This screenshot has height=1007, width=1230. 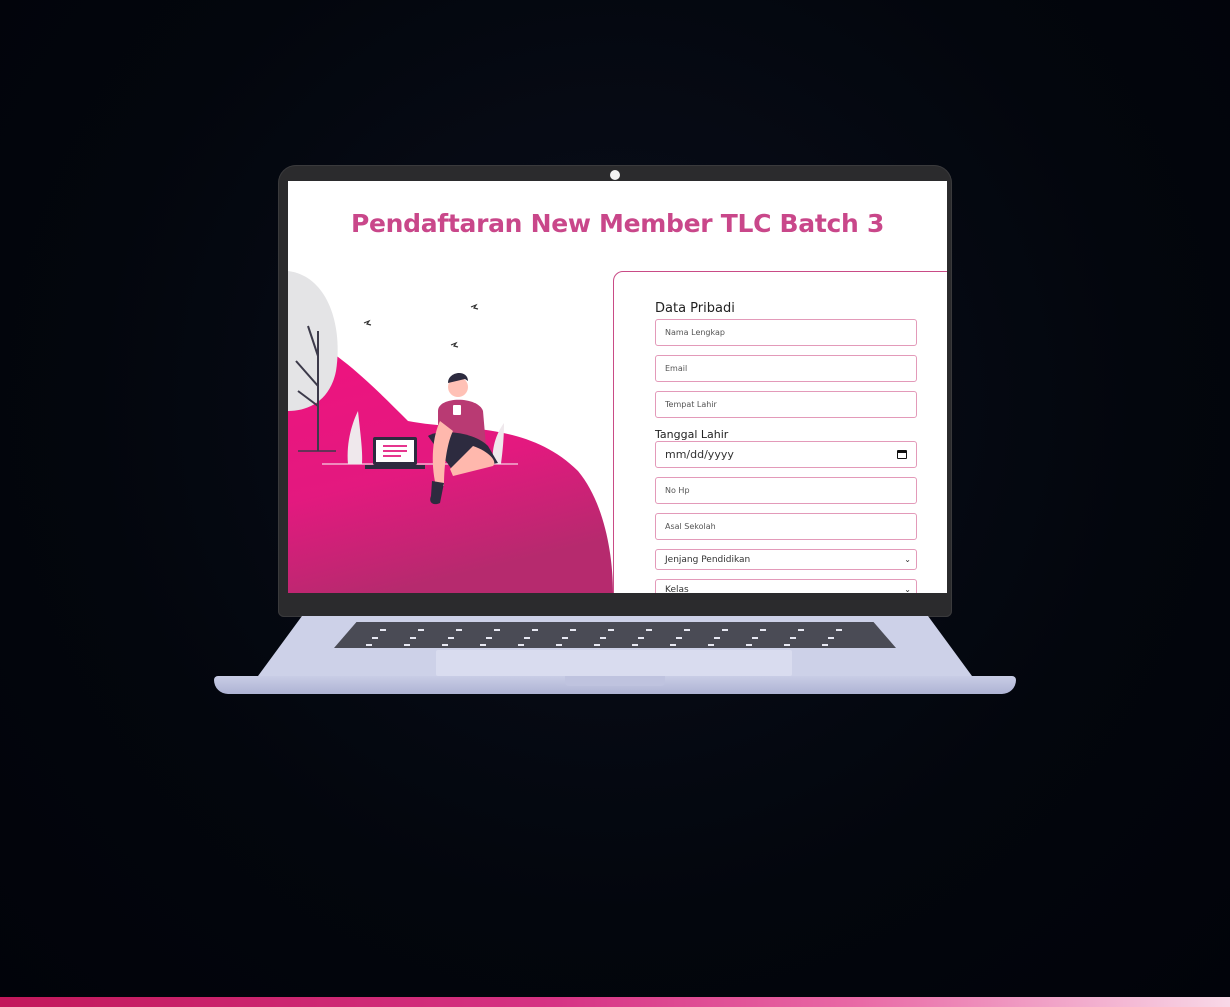 What do you see at coordinates (615, 1002) in the screenshot?
I see `accent-bar` at bounding box center [615, 1002].